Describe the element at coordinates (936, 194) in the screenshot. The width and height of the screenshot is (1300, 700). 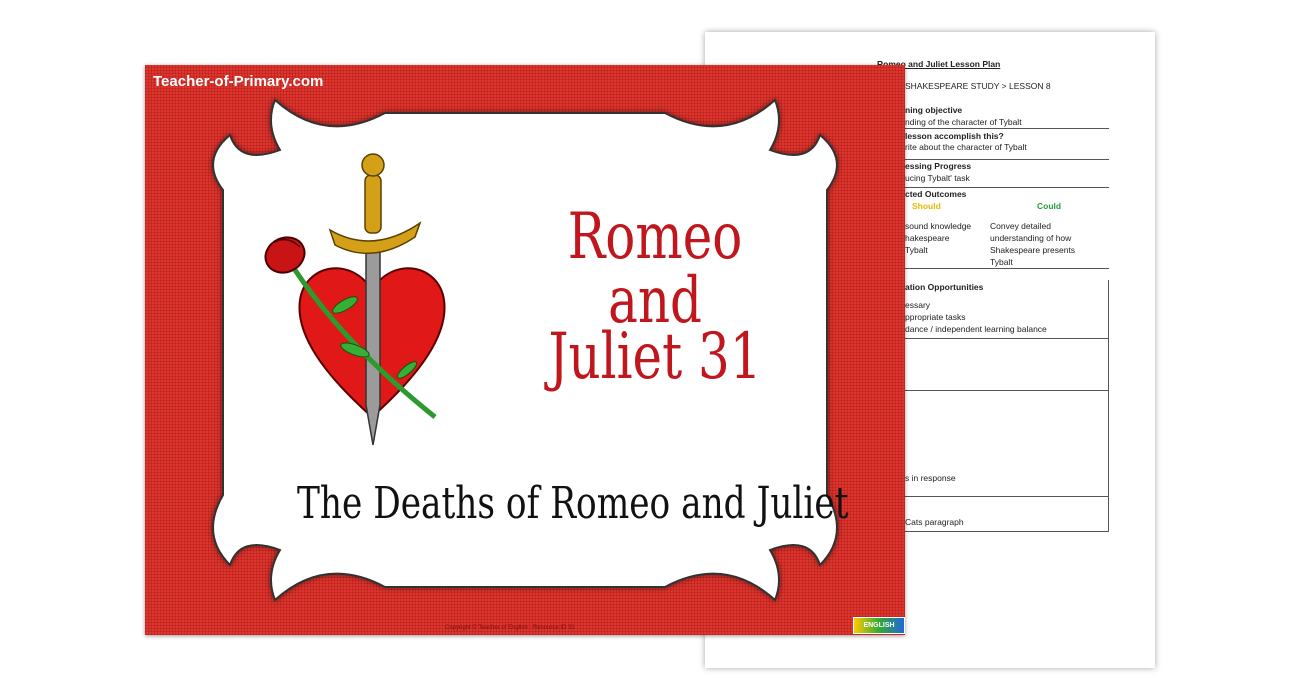
I see `outcomes-heading: cted Outcomes` at that location.